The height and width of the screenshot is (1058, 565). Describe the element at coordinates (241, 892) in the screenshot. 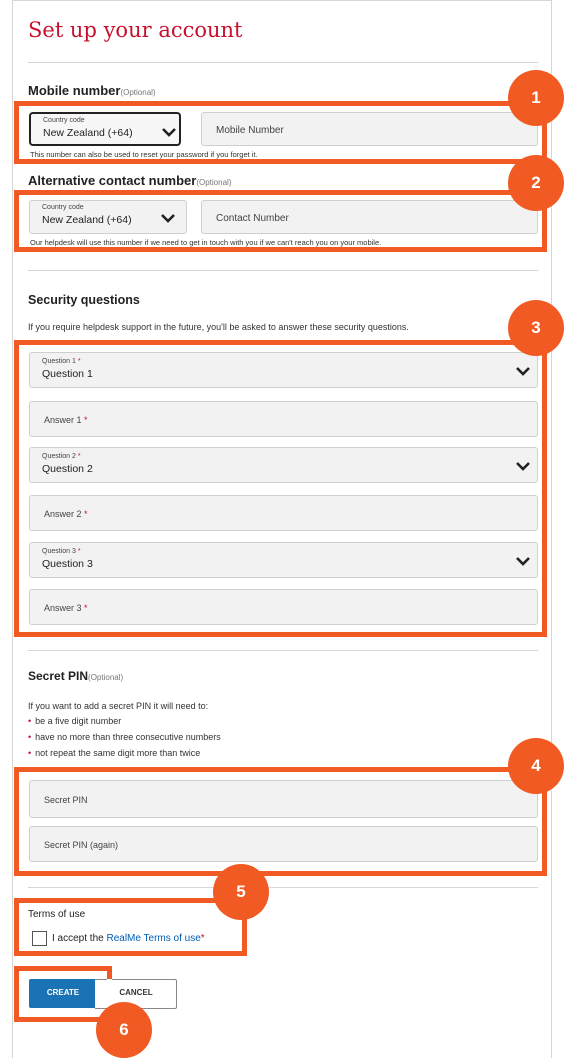

I see `callout-badge-5: 5` at that location.